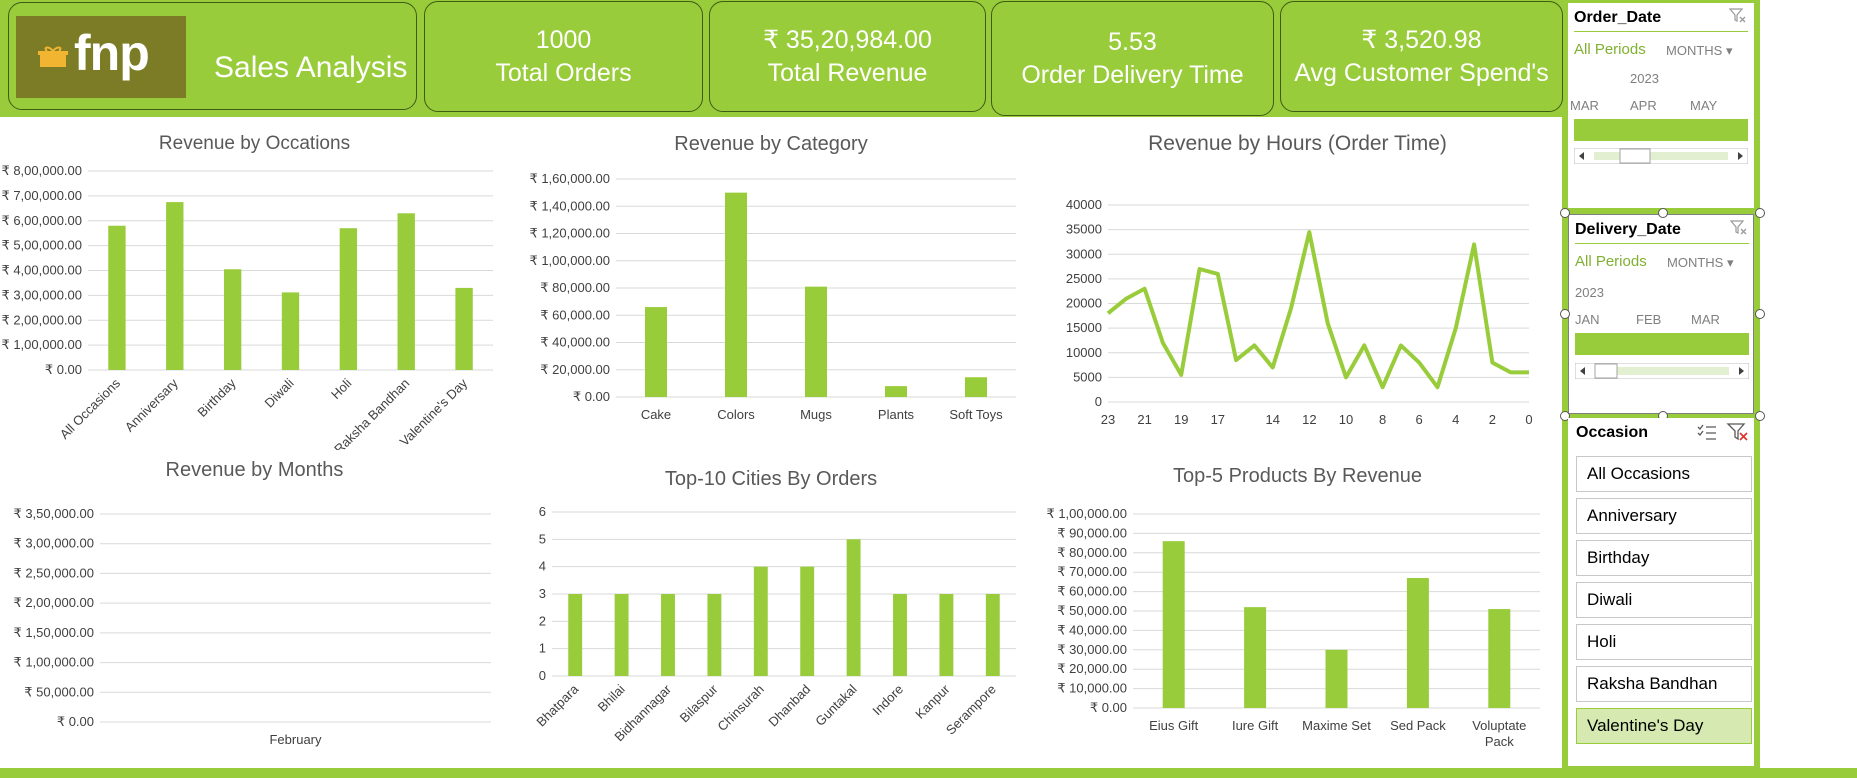 This screenshot has width=1857, height=778. Describe the element at coordinates (736, 414) in the screenshot. I see `x-tick-label: Colors` at that location.